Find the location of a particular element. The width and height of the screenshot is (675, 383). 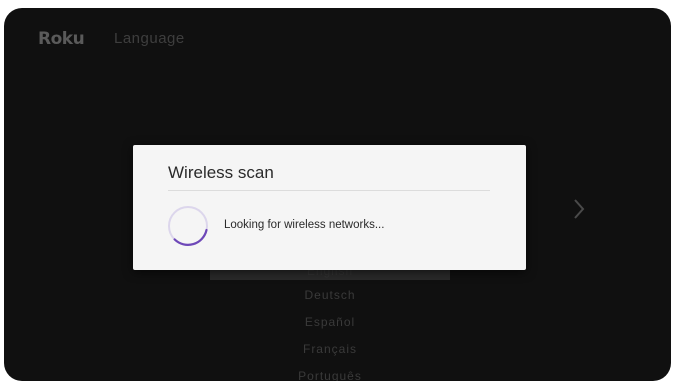

dialog-divider is located at coordinates (329, 190).